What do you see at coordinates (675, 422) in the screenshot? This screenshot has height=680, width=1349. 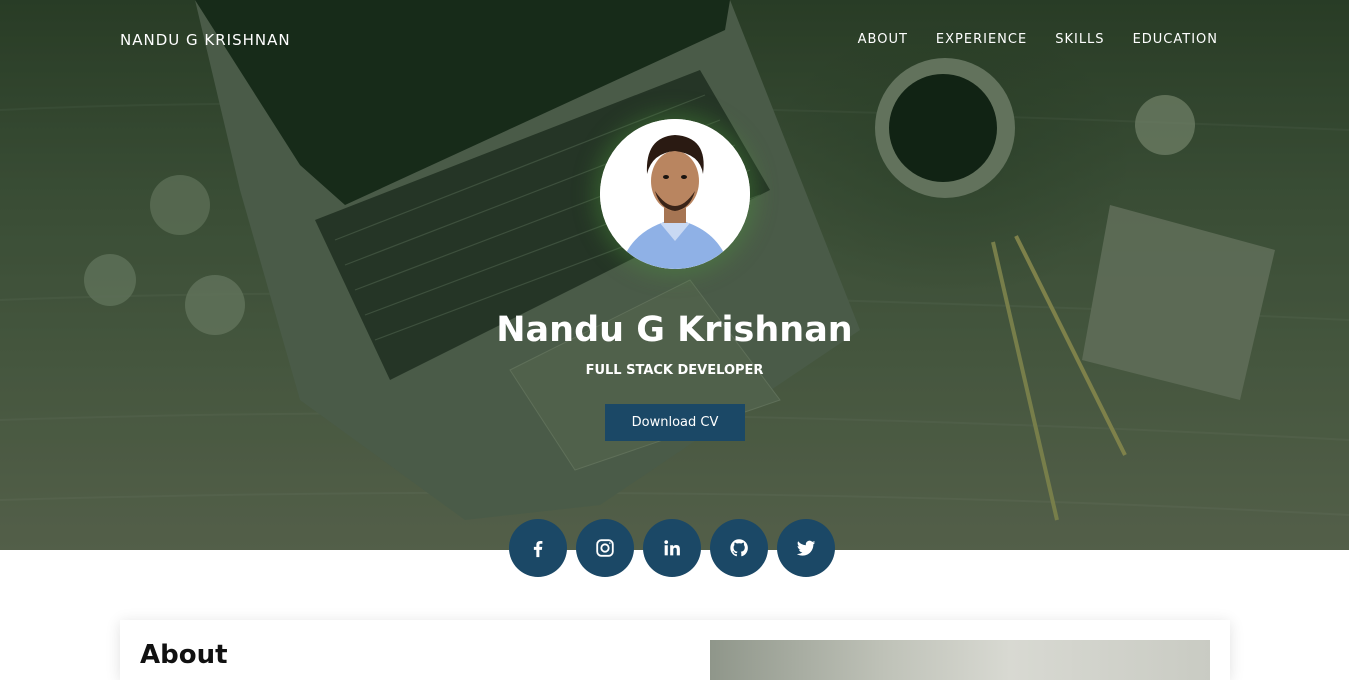 I see `download-cv-button: Download CV` at bounding box center [675, 422].